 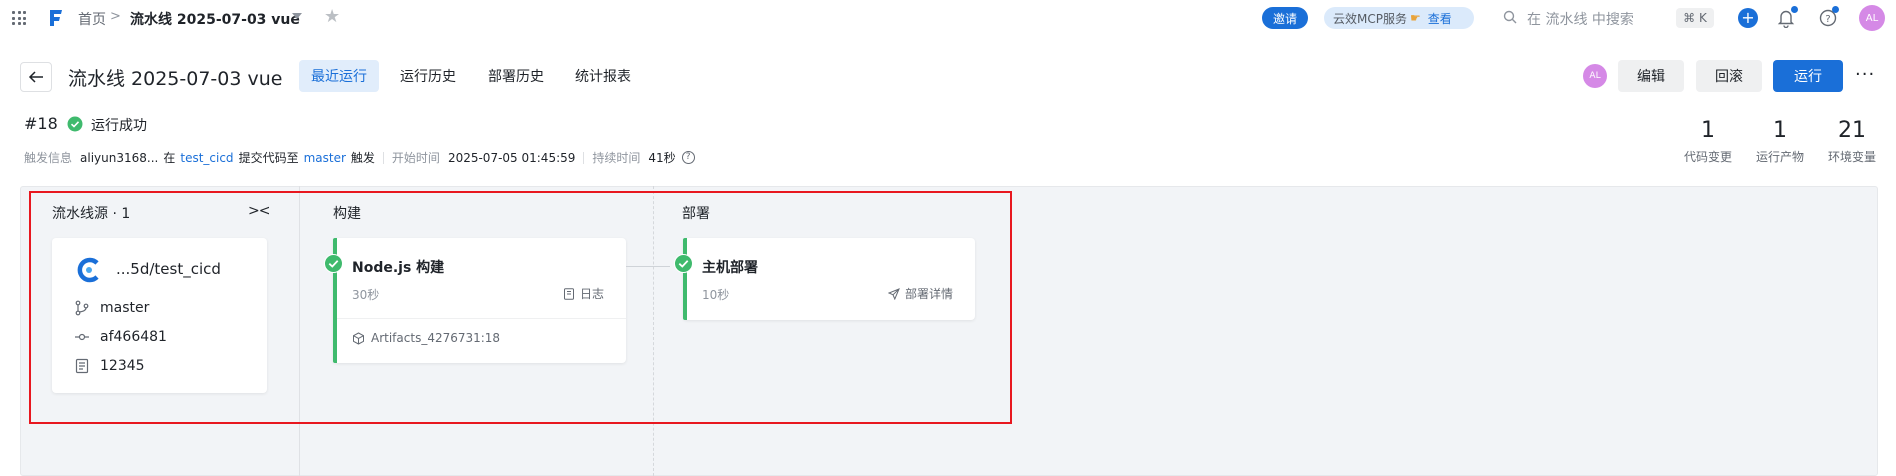 I want to click on trigger-in: 在, so click(x=169, y=158).